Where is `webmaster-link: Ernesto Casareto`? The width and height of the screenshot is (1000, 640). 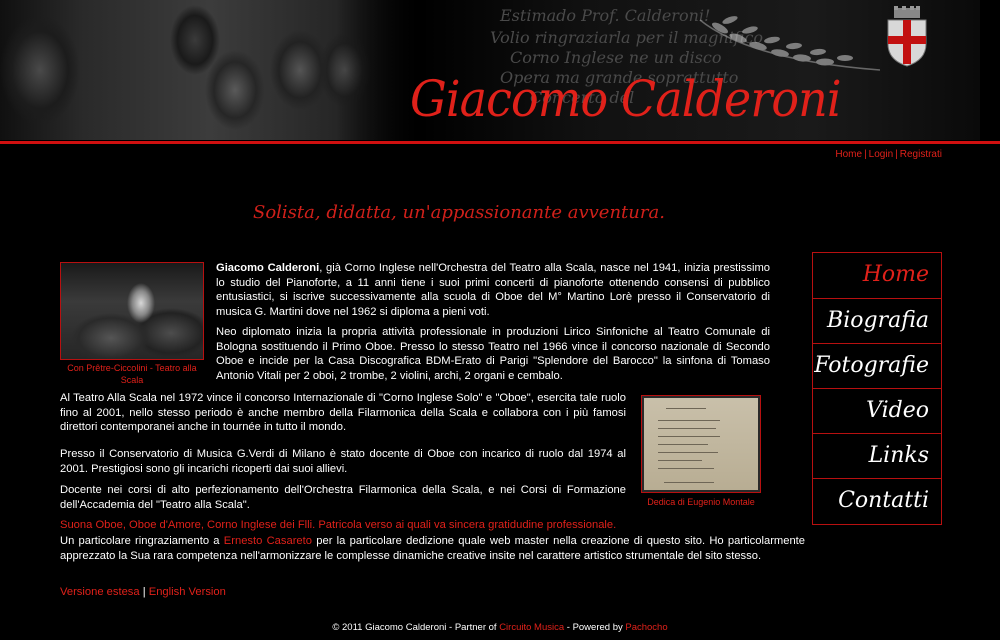
webmaster-link: Ernesto Casareto is located at coordinates (268, 541).